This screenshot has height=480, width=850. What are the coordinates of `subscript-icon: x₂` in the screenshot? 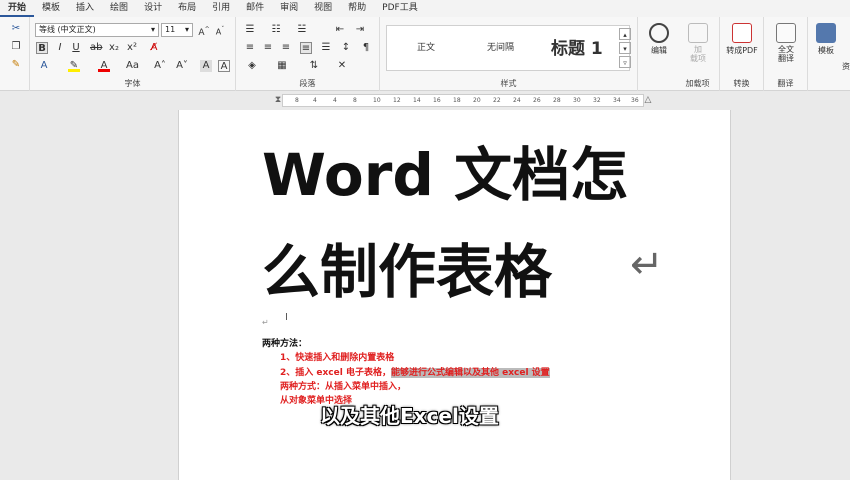 It's located at (114, 48).